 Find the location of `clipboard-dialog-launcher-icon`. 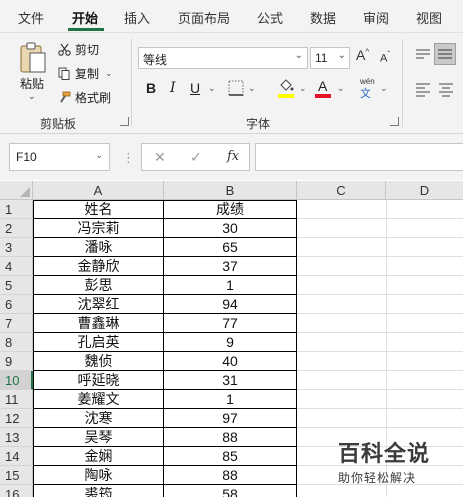

clipboard-dialog-launcher-icon is located at coordinates (124, 121).